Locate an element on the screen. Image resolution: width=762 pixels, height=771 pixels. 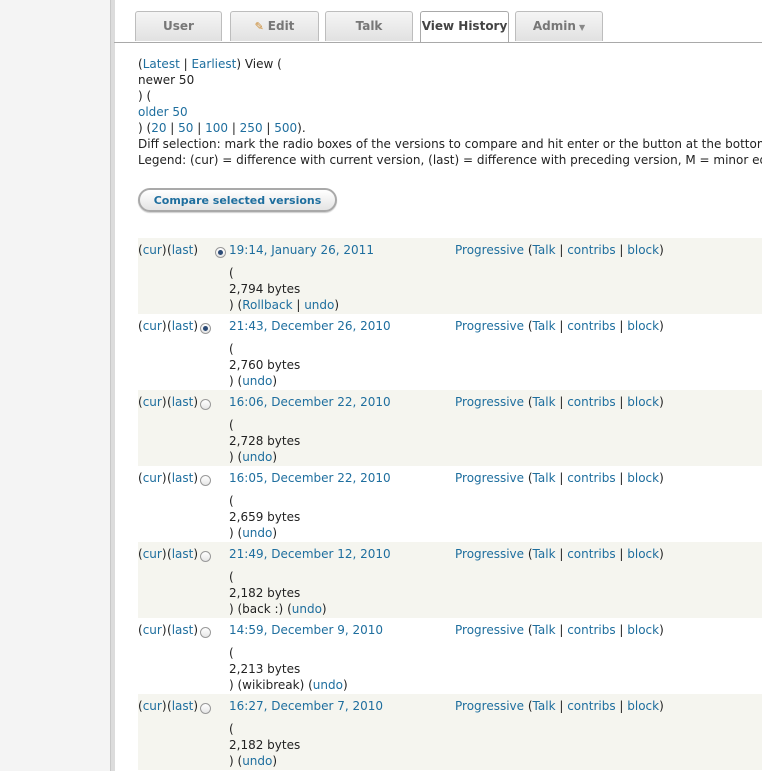
revision-date-link: 21:49, December 12, 2010 is located at coordinates (310, 554).